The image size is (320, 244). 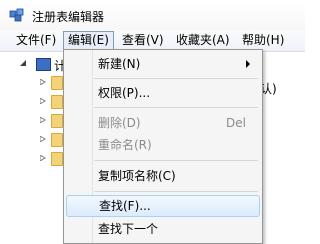 What do you see at coordinates (125, 145) in the screenshot?
I see `menu-item-label: 重命名(R)` at bounding box center [125, 145].